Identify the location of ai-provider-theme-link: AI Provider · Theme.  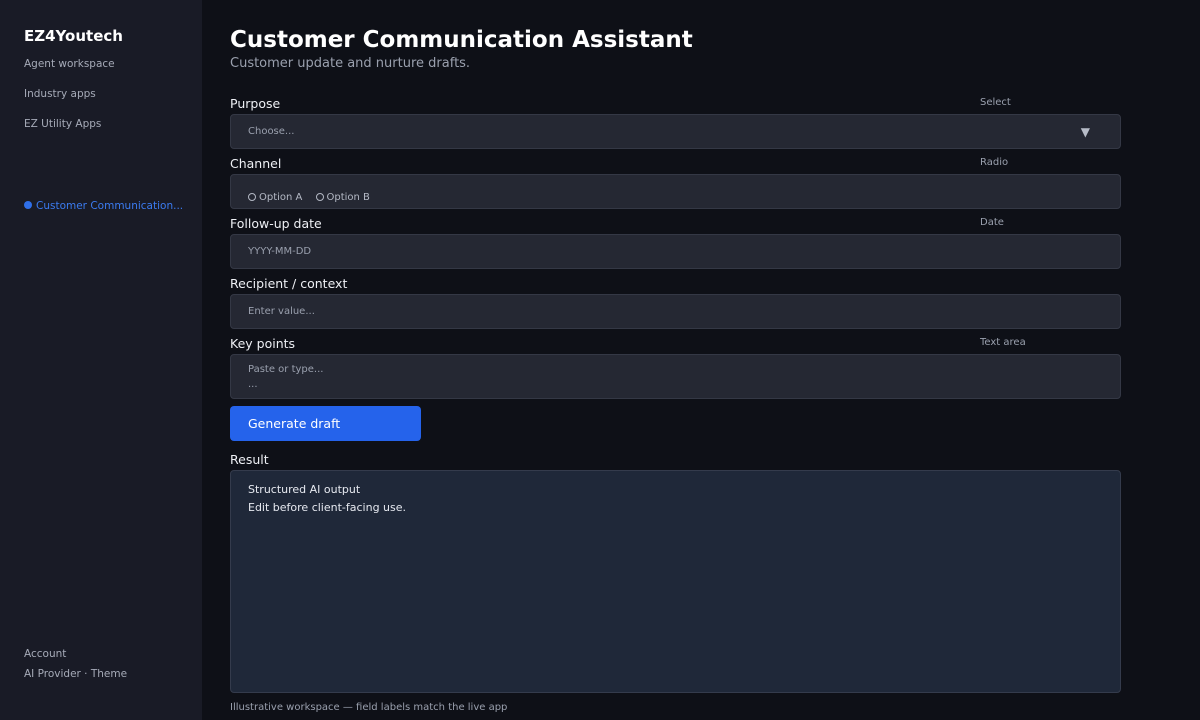
(75, 674).